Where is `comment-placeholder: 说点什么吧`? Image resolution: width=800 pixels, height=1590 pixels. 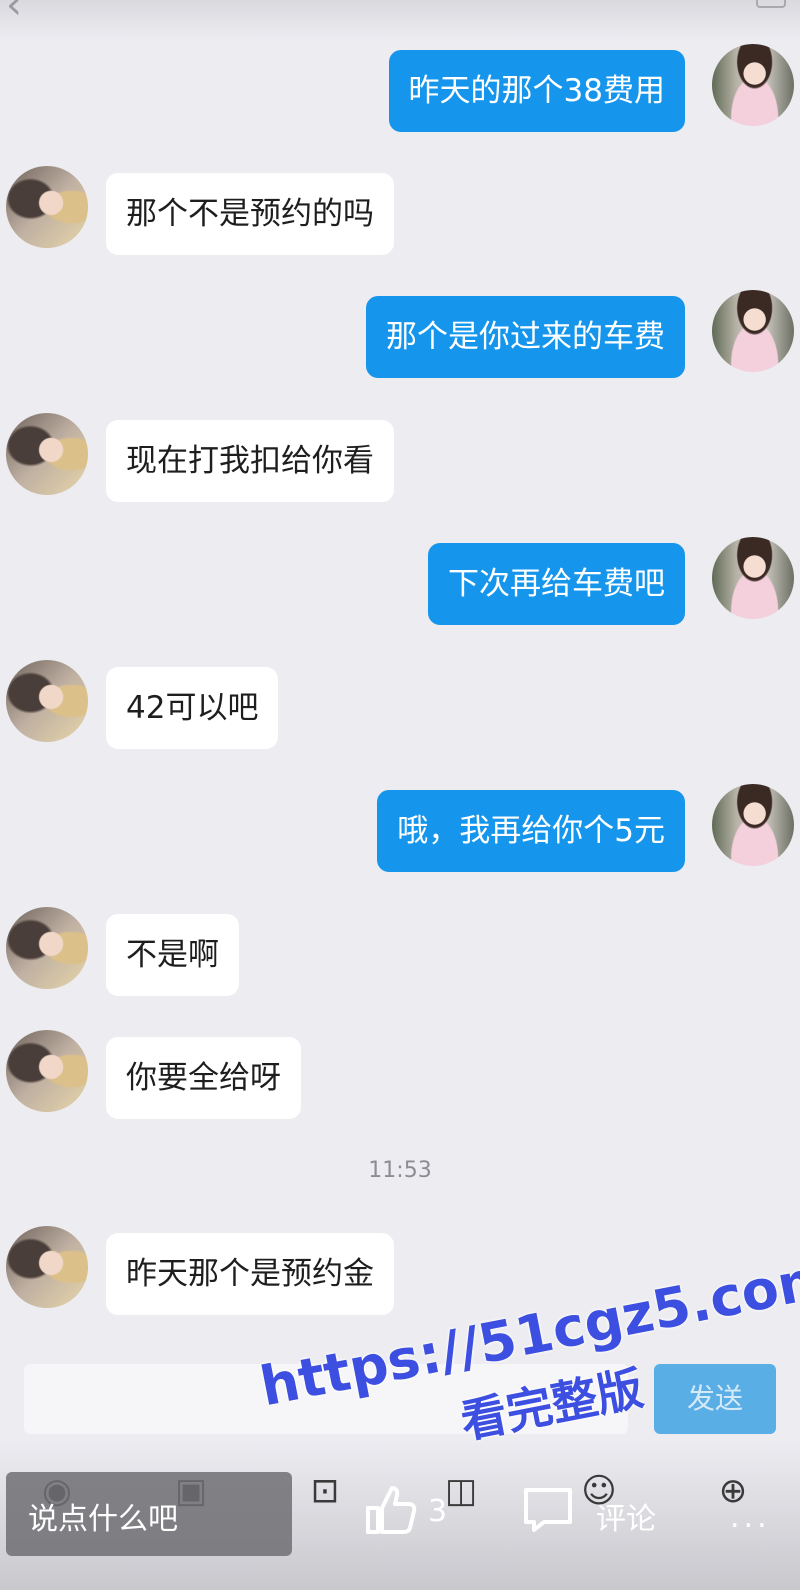 comment-placeholder: 说点什么吧 is located at coordinates (103, 1519).